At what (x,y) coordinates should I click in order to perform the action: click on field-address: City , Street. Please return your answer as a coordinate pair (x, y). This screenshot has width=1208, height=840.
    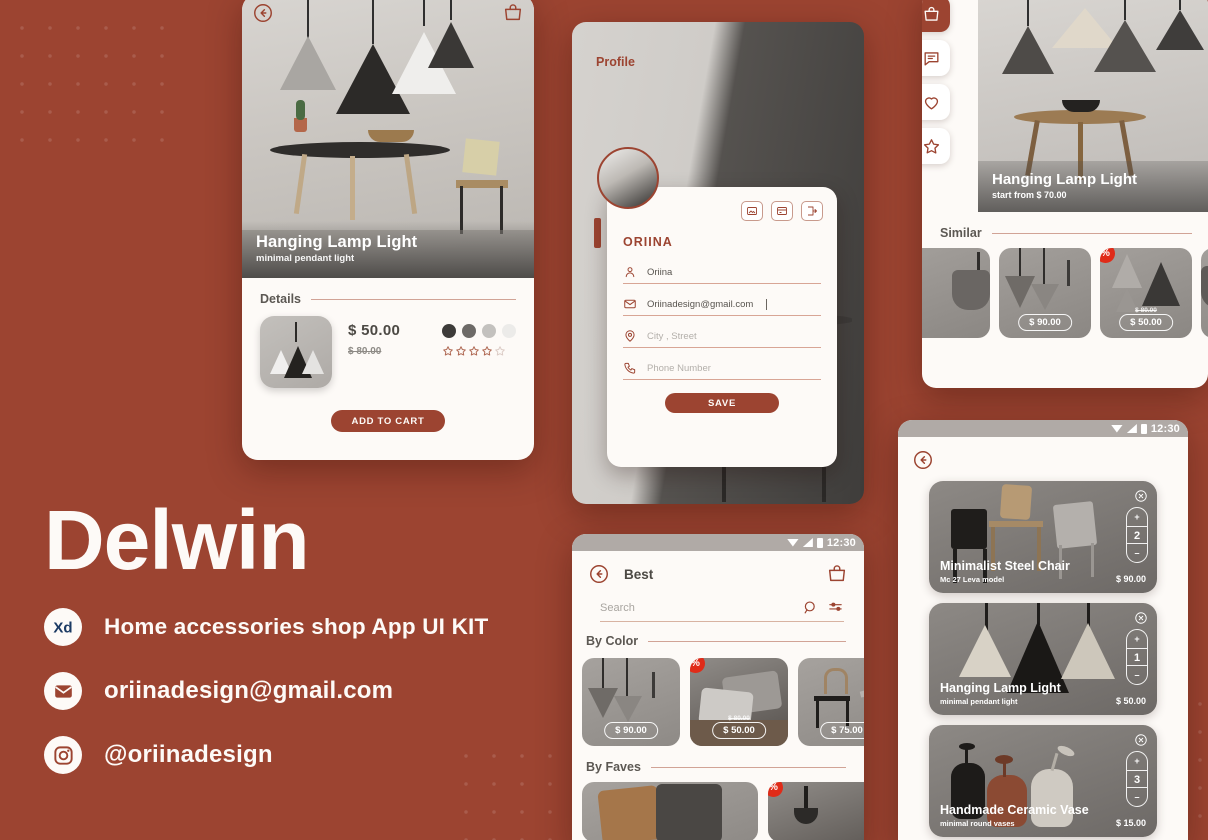
    Looking at the image, I should click on (722, 338).